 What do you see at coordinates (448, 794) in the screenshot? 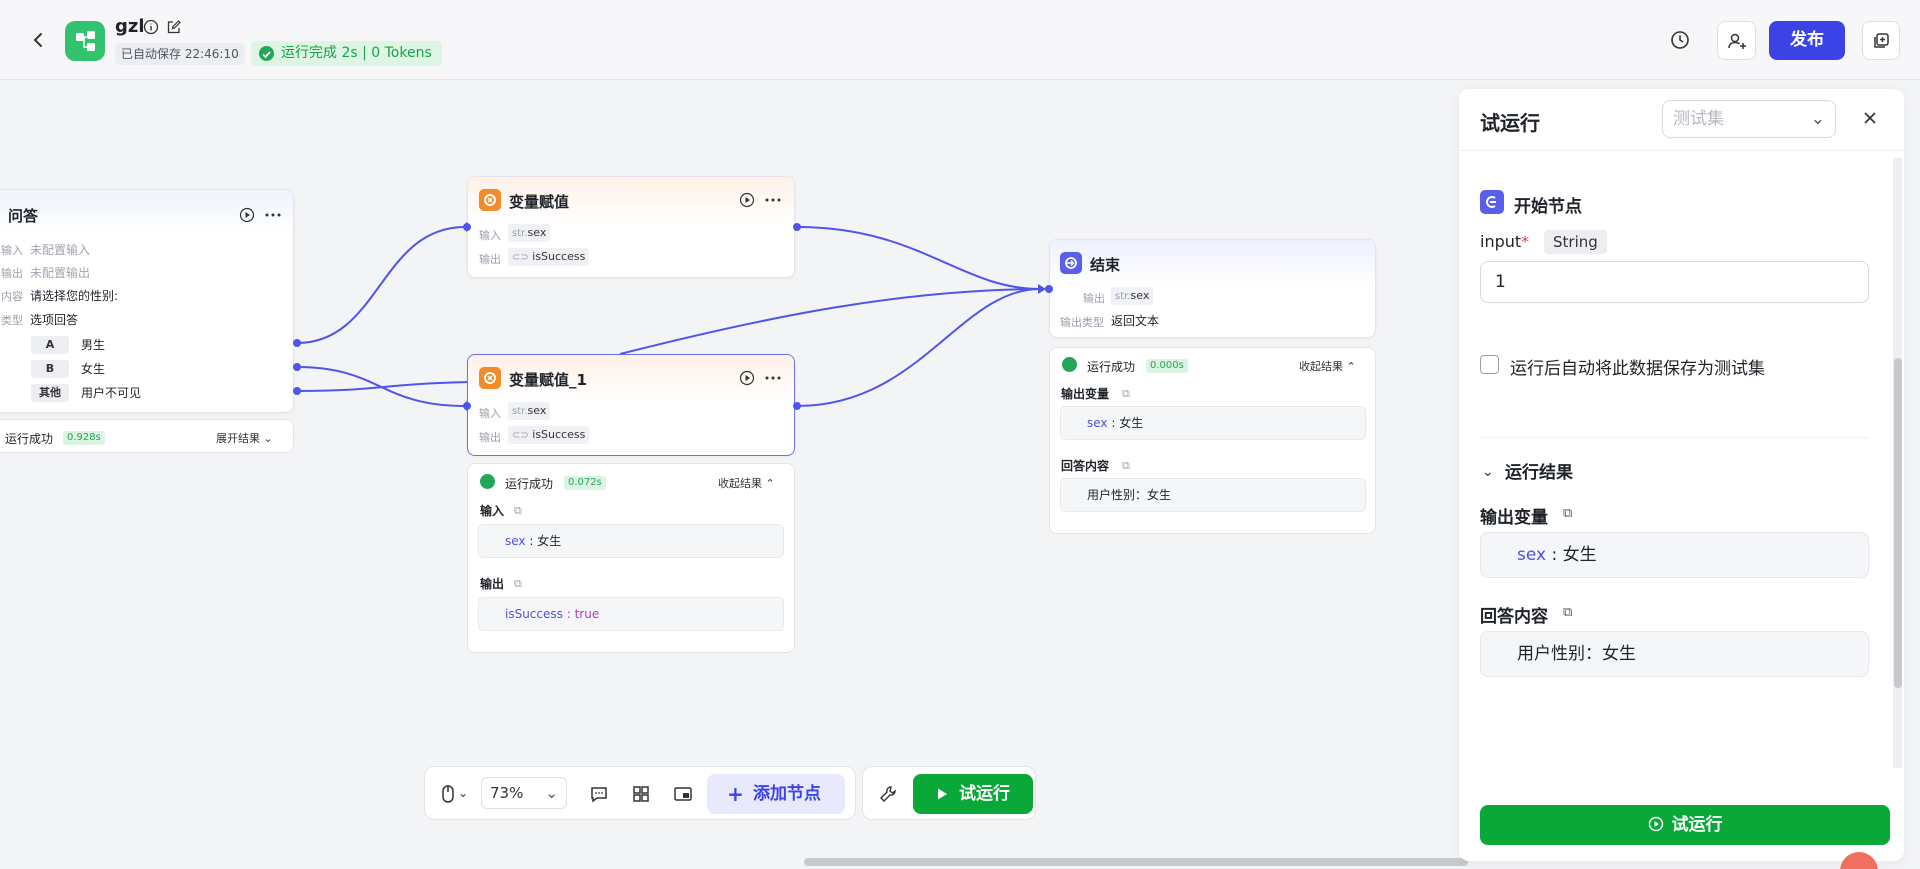
I see `mouse-icon` at bounding box center [448, 794].